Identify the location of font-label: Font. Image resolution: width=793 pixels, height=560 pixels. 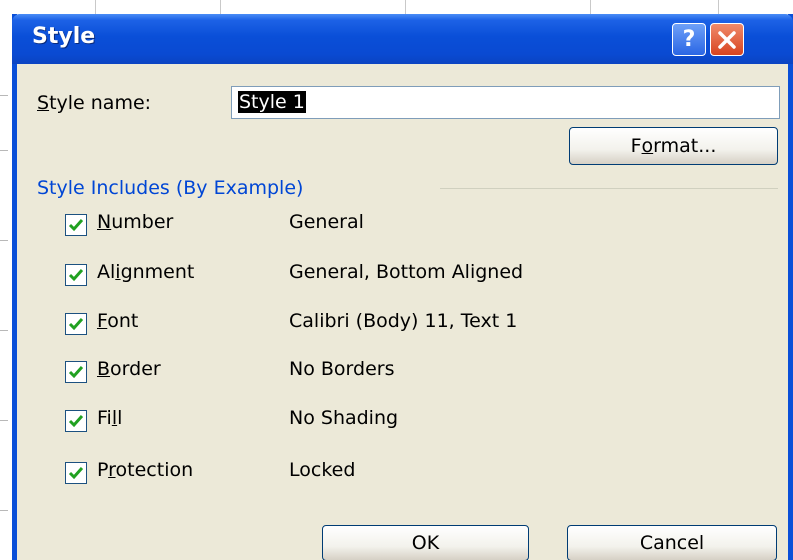
(117, 321).